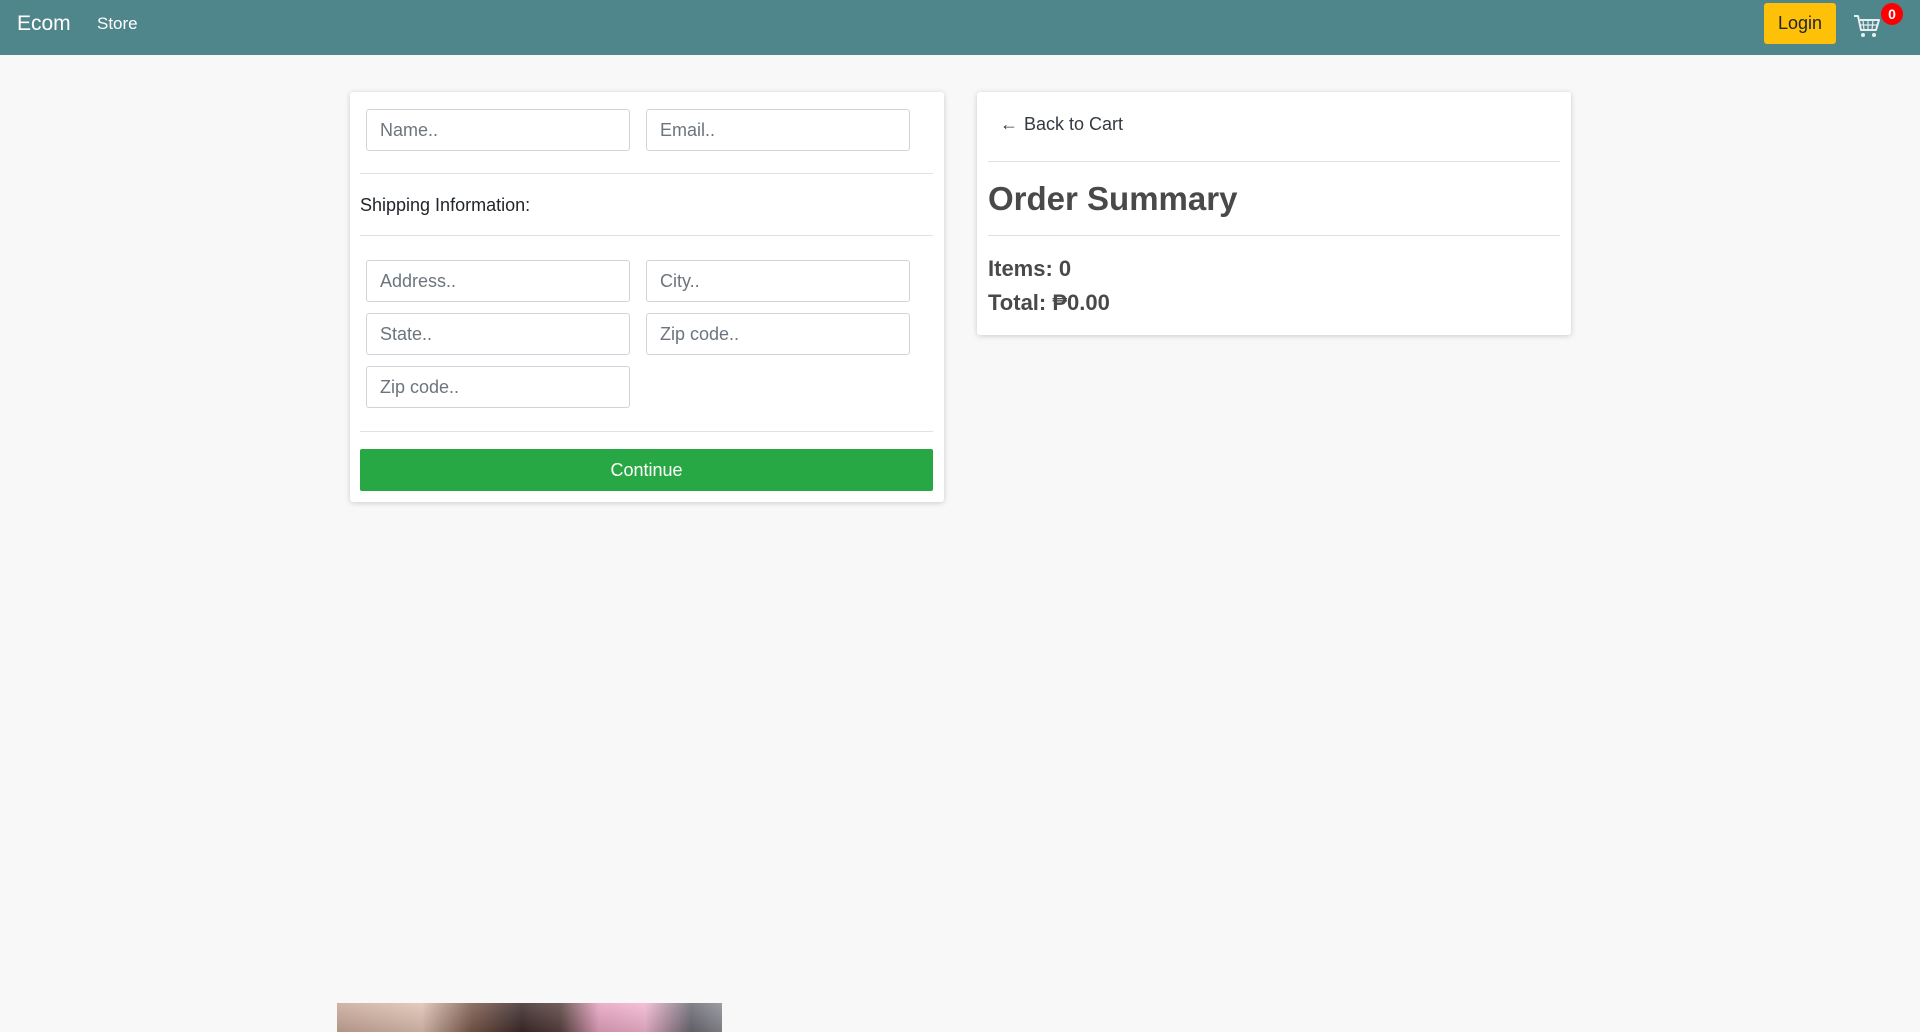  I want to click on cart-button: 0, so click(1877, 24).